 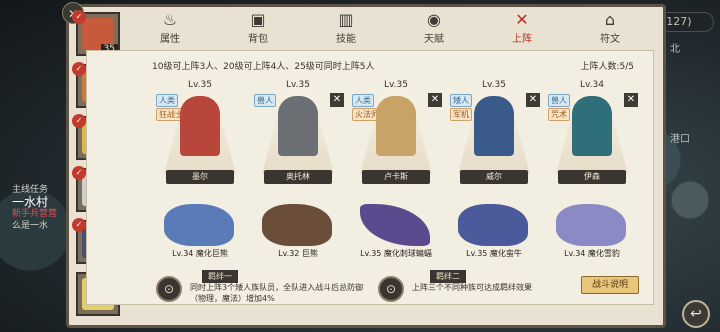 I want to click on tab-label: 符文, so click(x=610, y=39).